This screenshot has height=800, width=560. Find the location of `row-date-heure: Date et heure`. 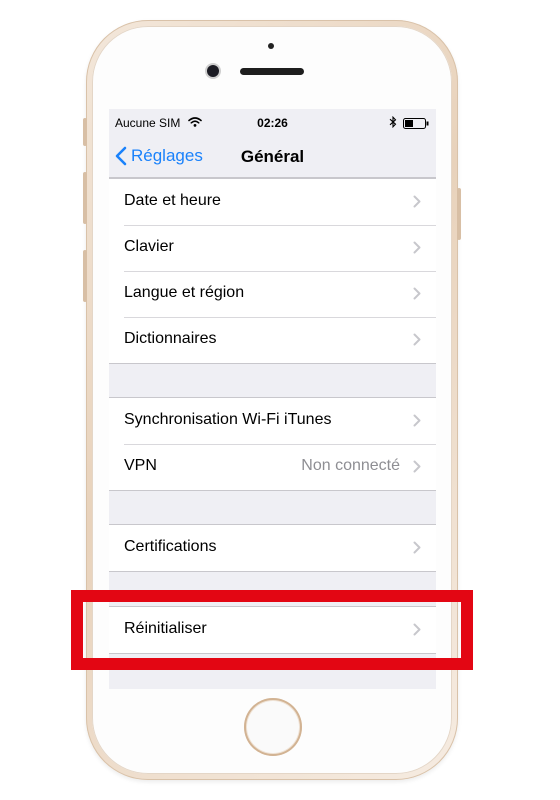

row-date-heure: Date et heure is located at coordinates (272, 202).